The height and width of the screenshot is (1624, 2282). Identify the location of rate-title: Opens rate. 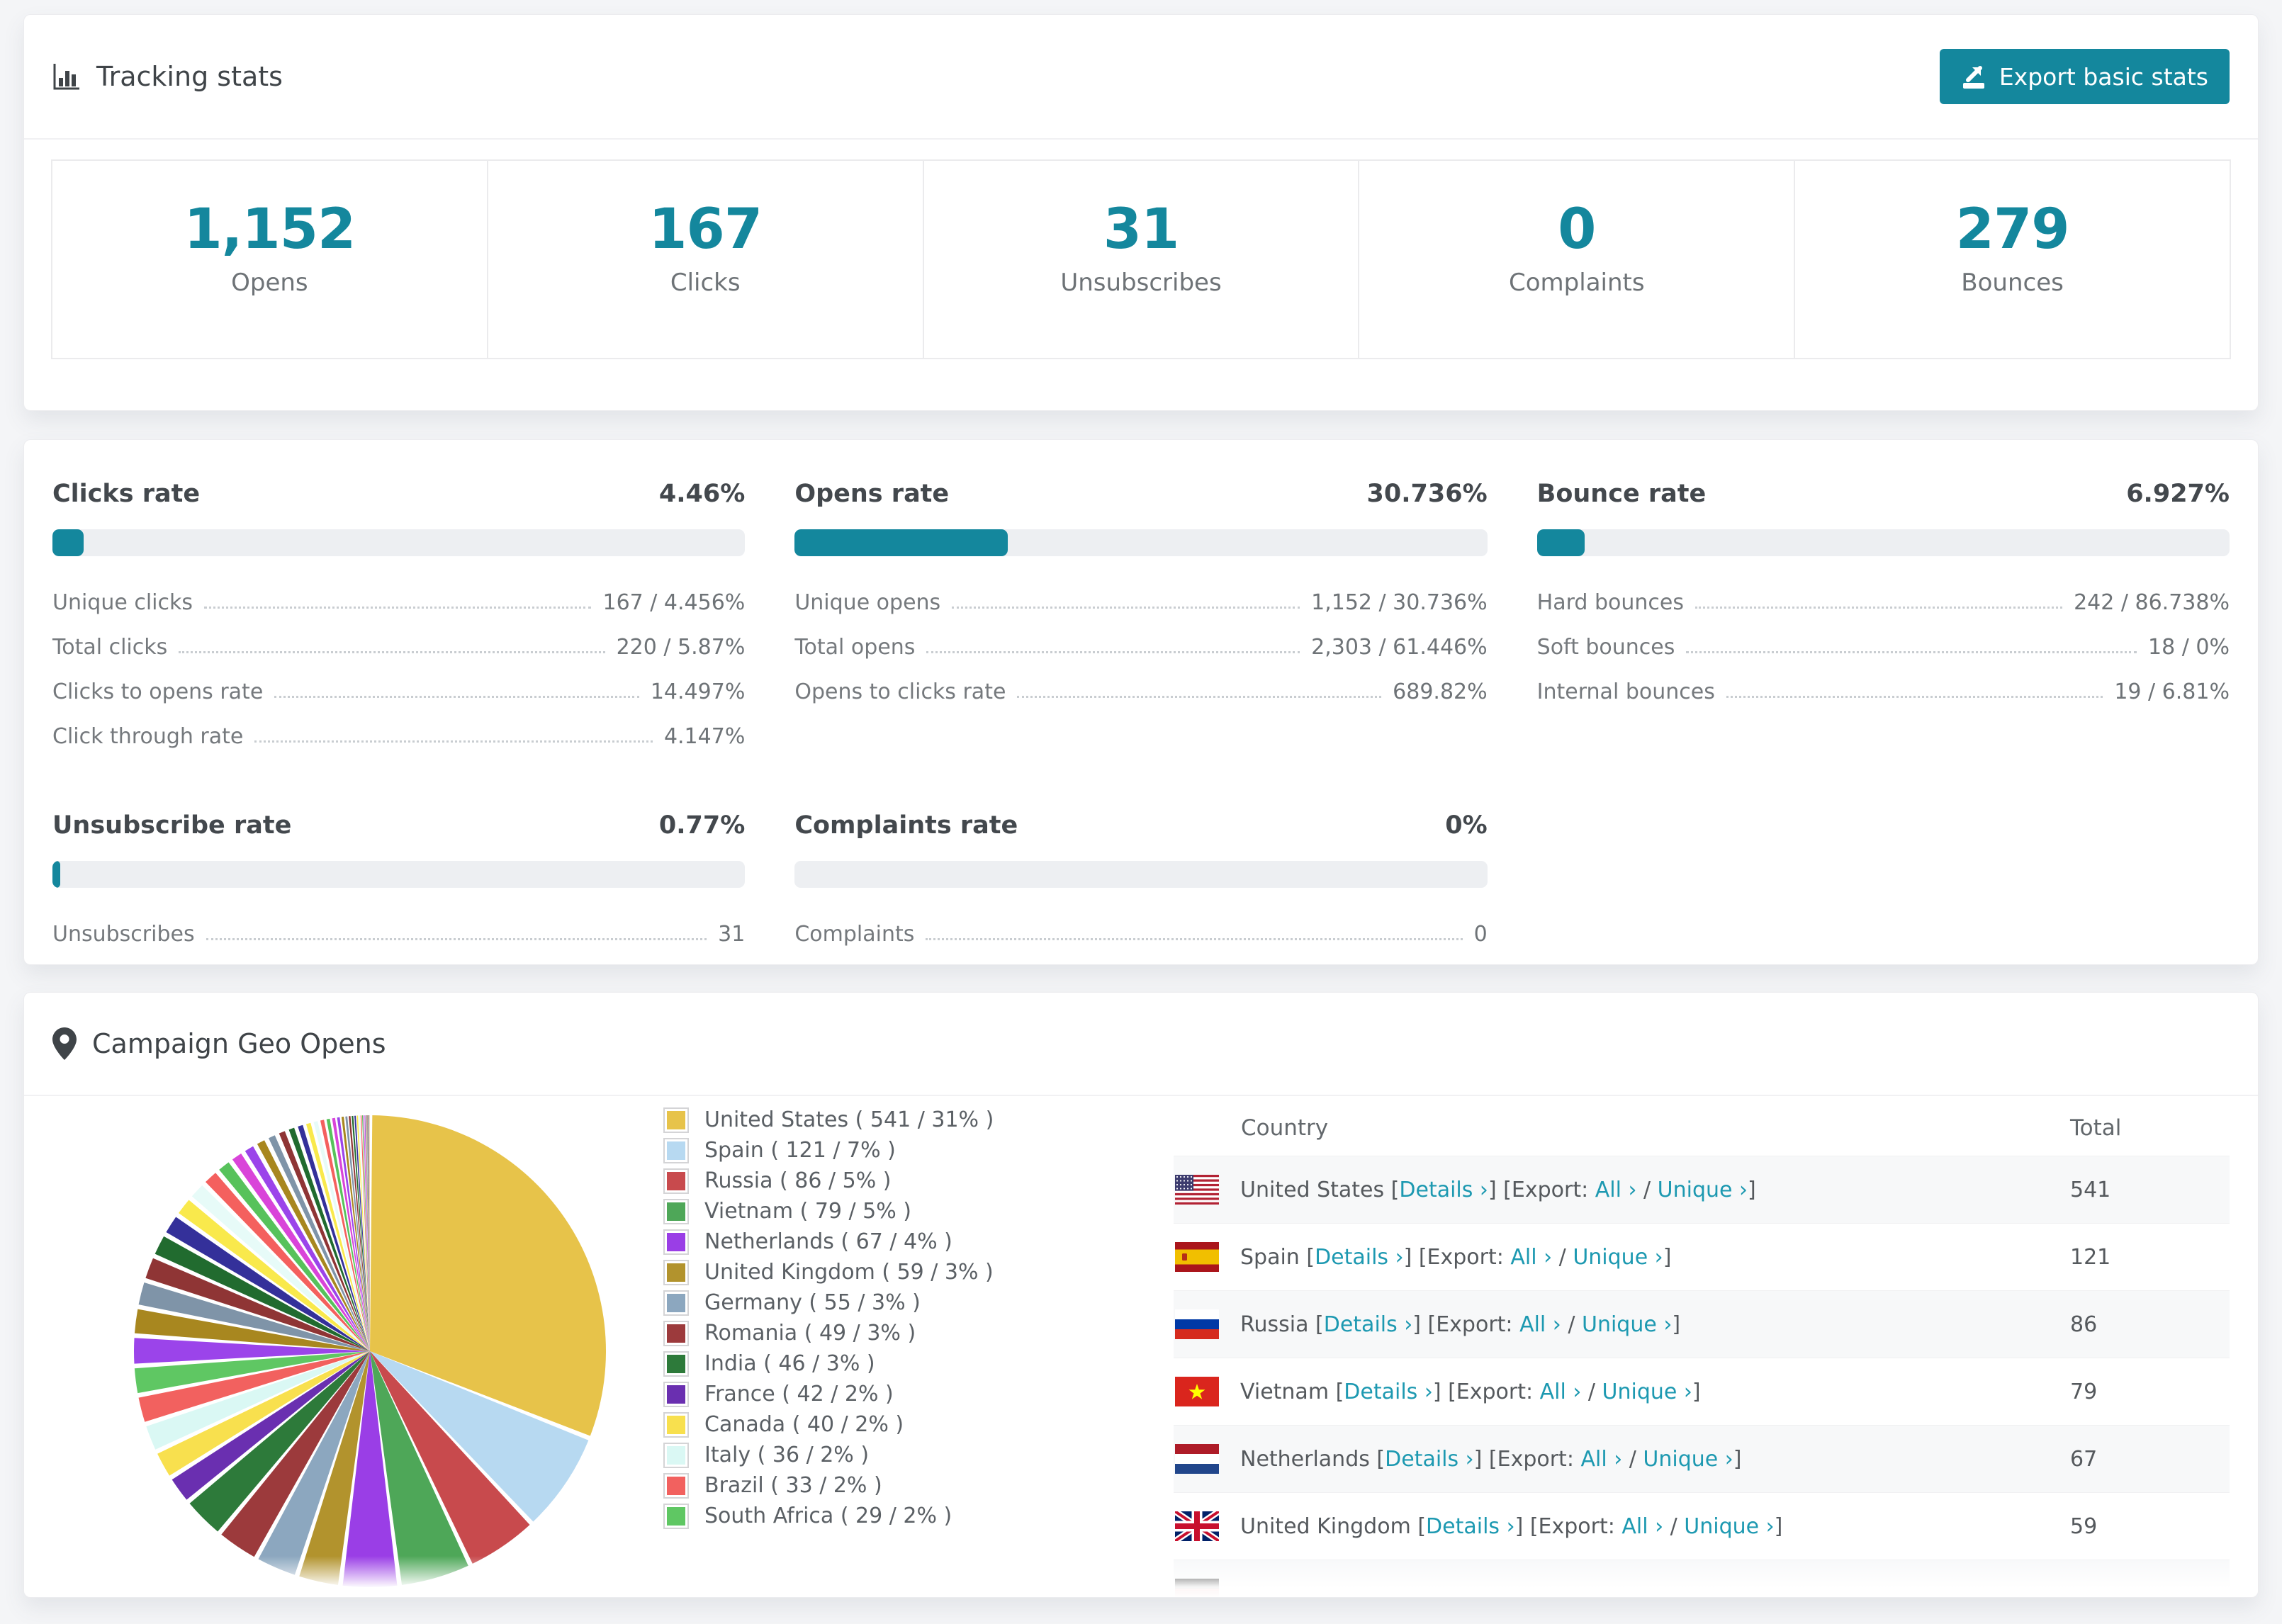
(872, 494).